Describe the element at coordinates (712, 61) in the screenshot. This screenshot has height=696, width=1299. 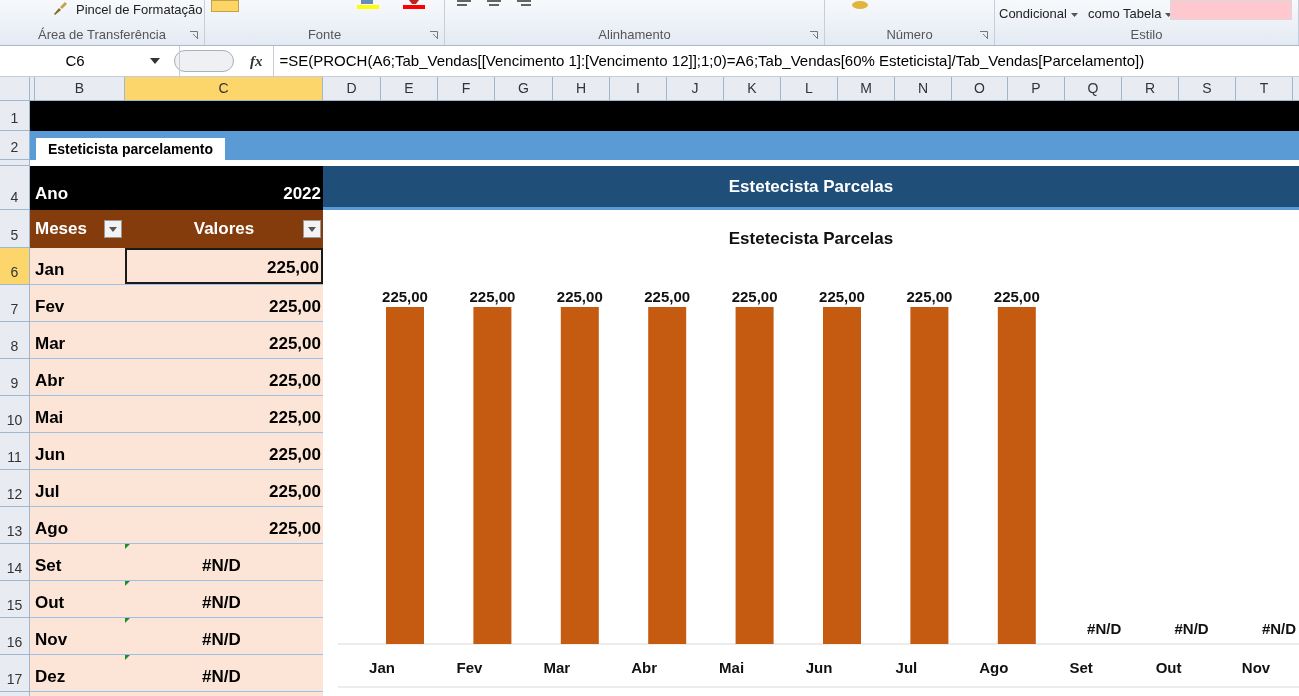
I see `formula-field: =SE(PROCH(A6;Tab_Vendas[[Vencimento 1]:[Vencimento 12]];1;0)=A6;Tab_Vendas[60% Esteticista]/Tab_Vendas[Parcelamento])` at that location.